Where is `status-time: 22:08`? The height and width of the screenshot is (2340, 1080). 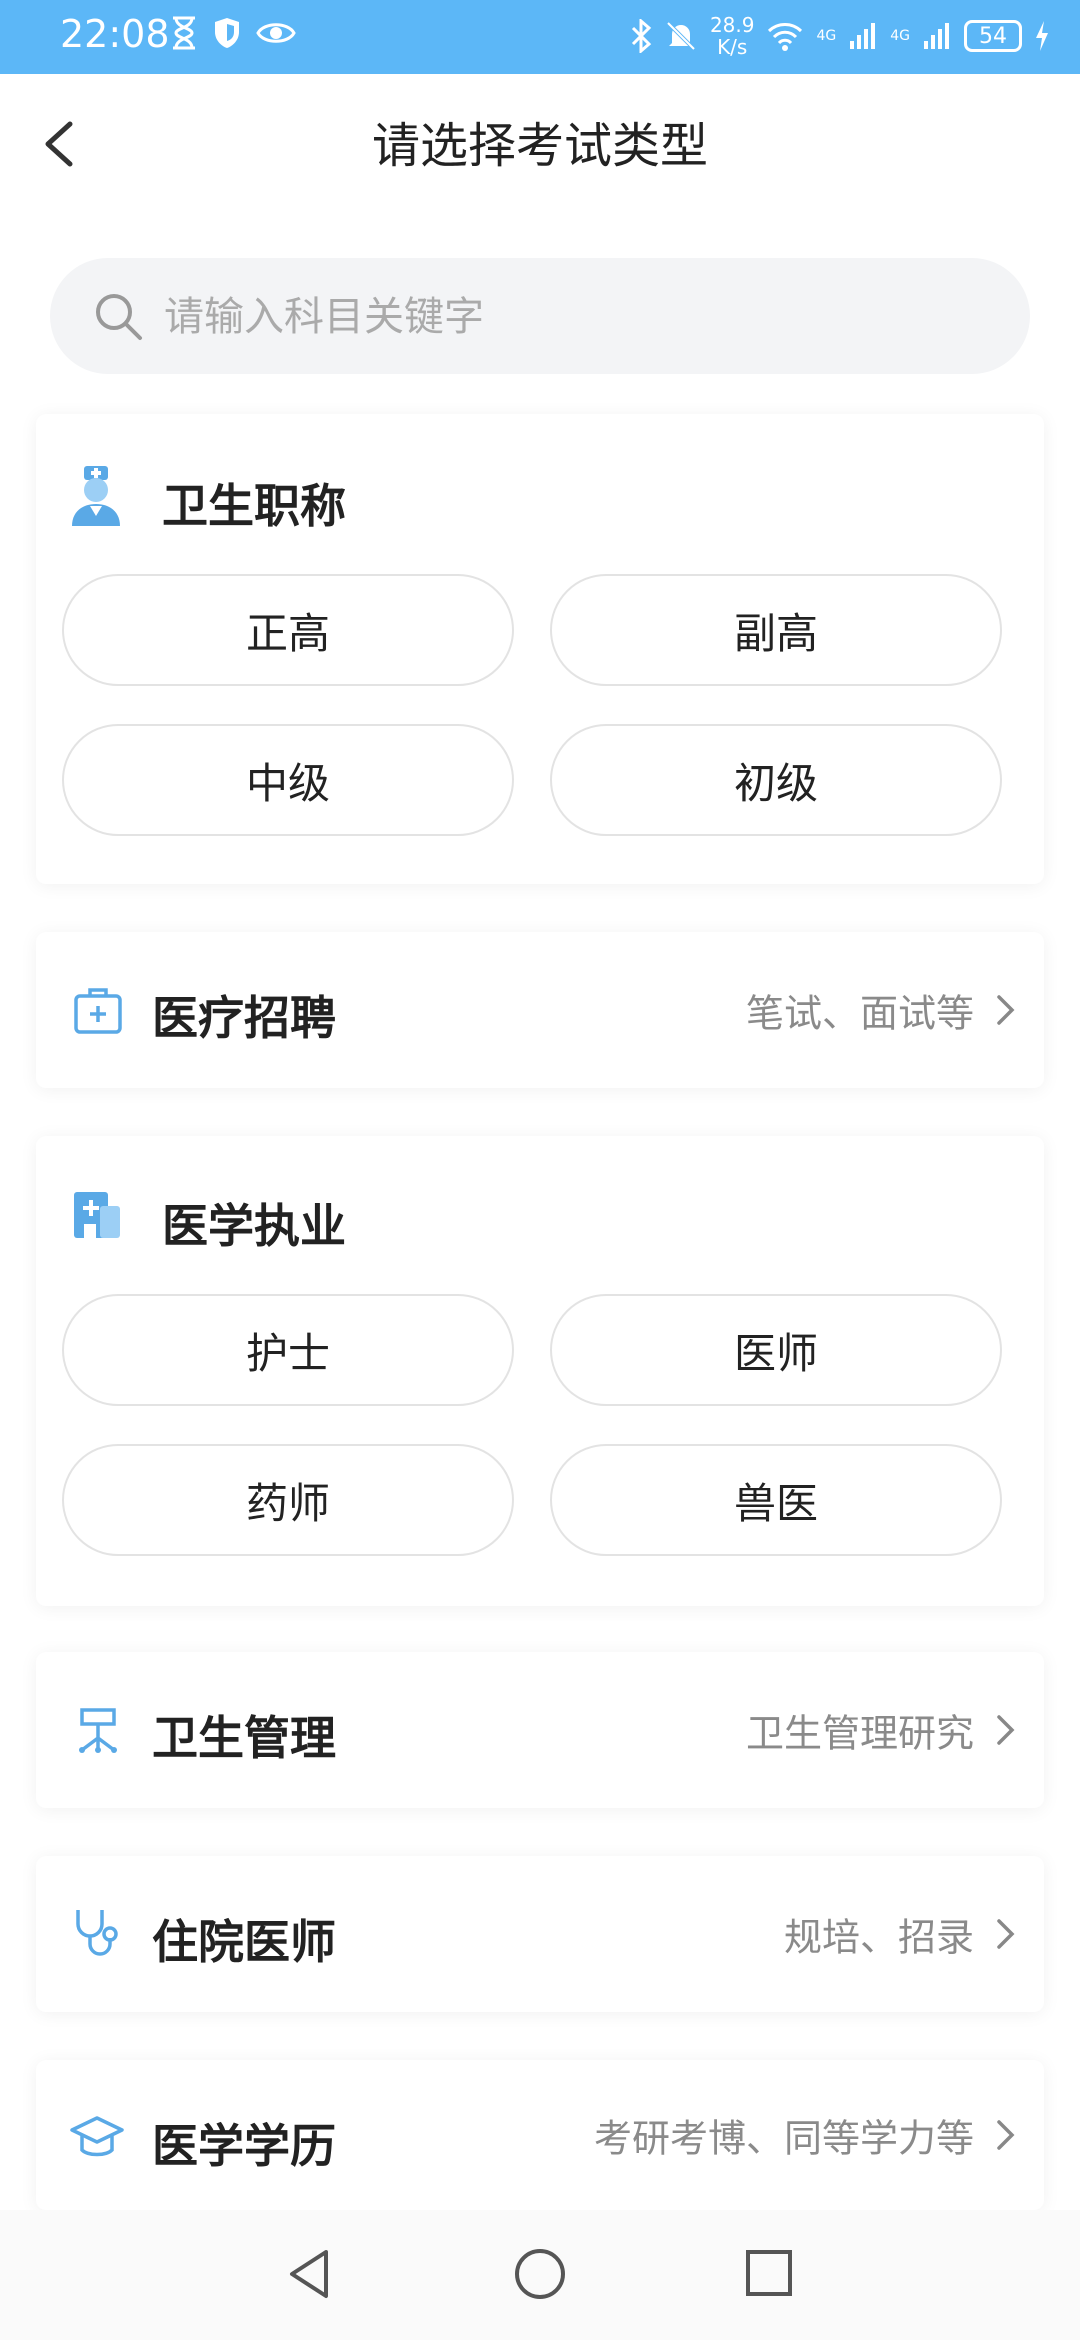
status-time: 22:08 is located at coordinates (115, 34).